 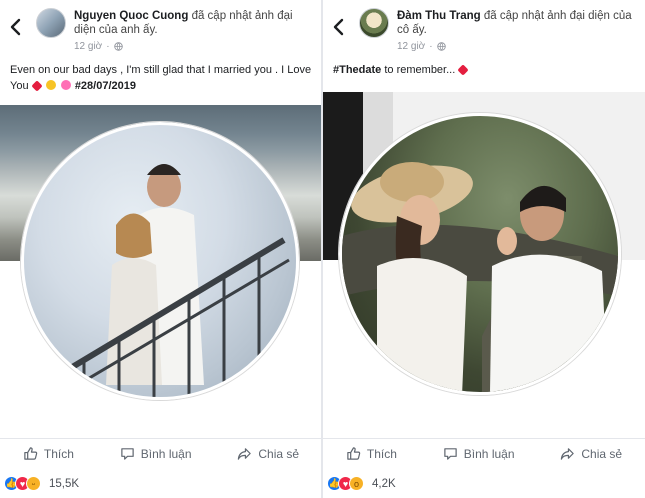 I want to click on reaction-count: 15,5K, so click(x=64, y=483).